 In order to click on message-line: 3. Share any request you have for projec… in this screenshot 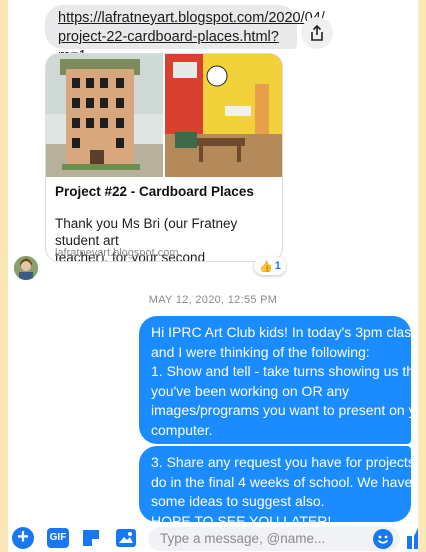, I will do `click(284, 462)`.